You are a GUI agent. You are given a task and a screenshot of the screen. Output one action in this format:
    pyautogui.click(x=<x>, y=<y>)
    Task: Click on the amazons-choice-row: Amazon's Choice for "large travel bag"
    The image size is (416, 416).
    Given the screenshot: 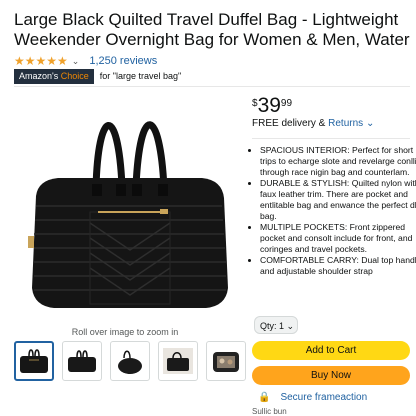 What is the action you would take?
    pyautogui.click(x=98, y=76)
    